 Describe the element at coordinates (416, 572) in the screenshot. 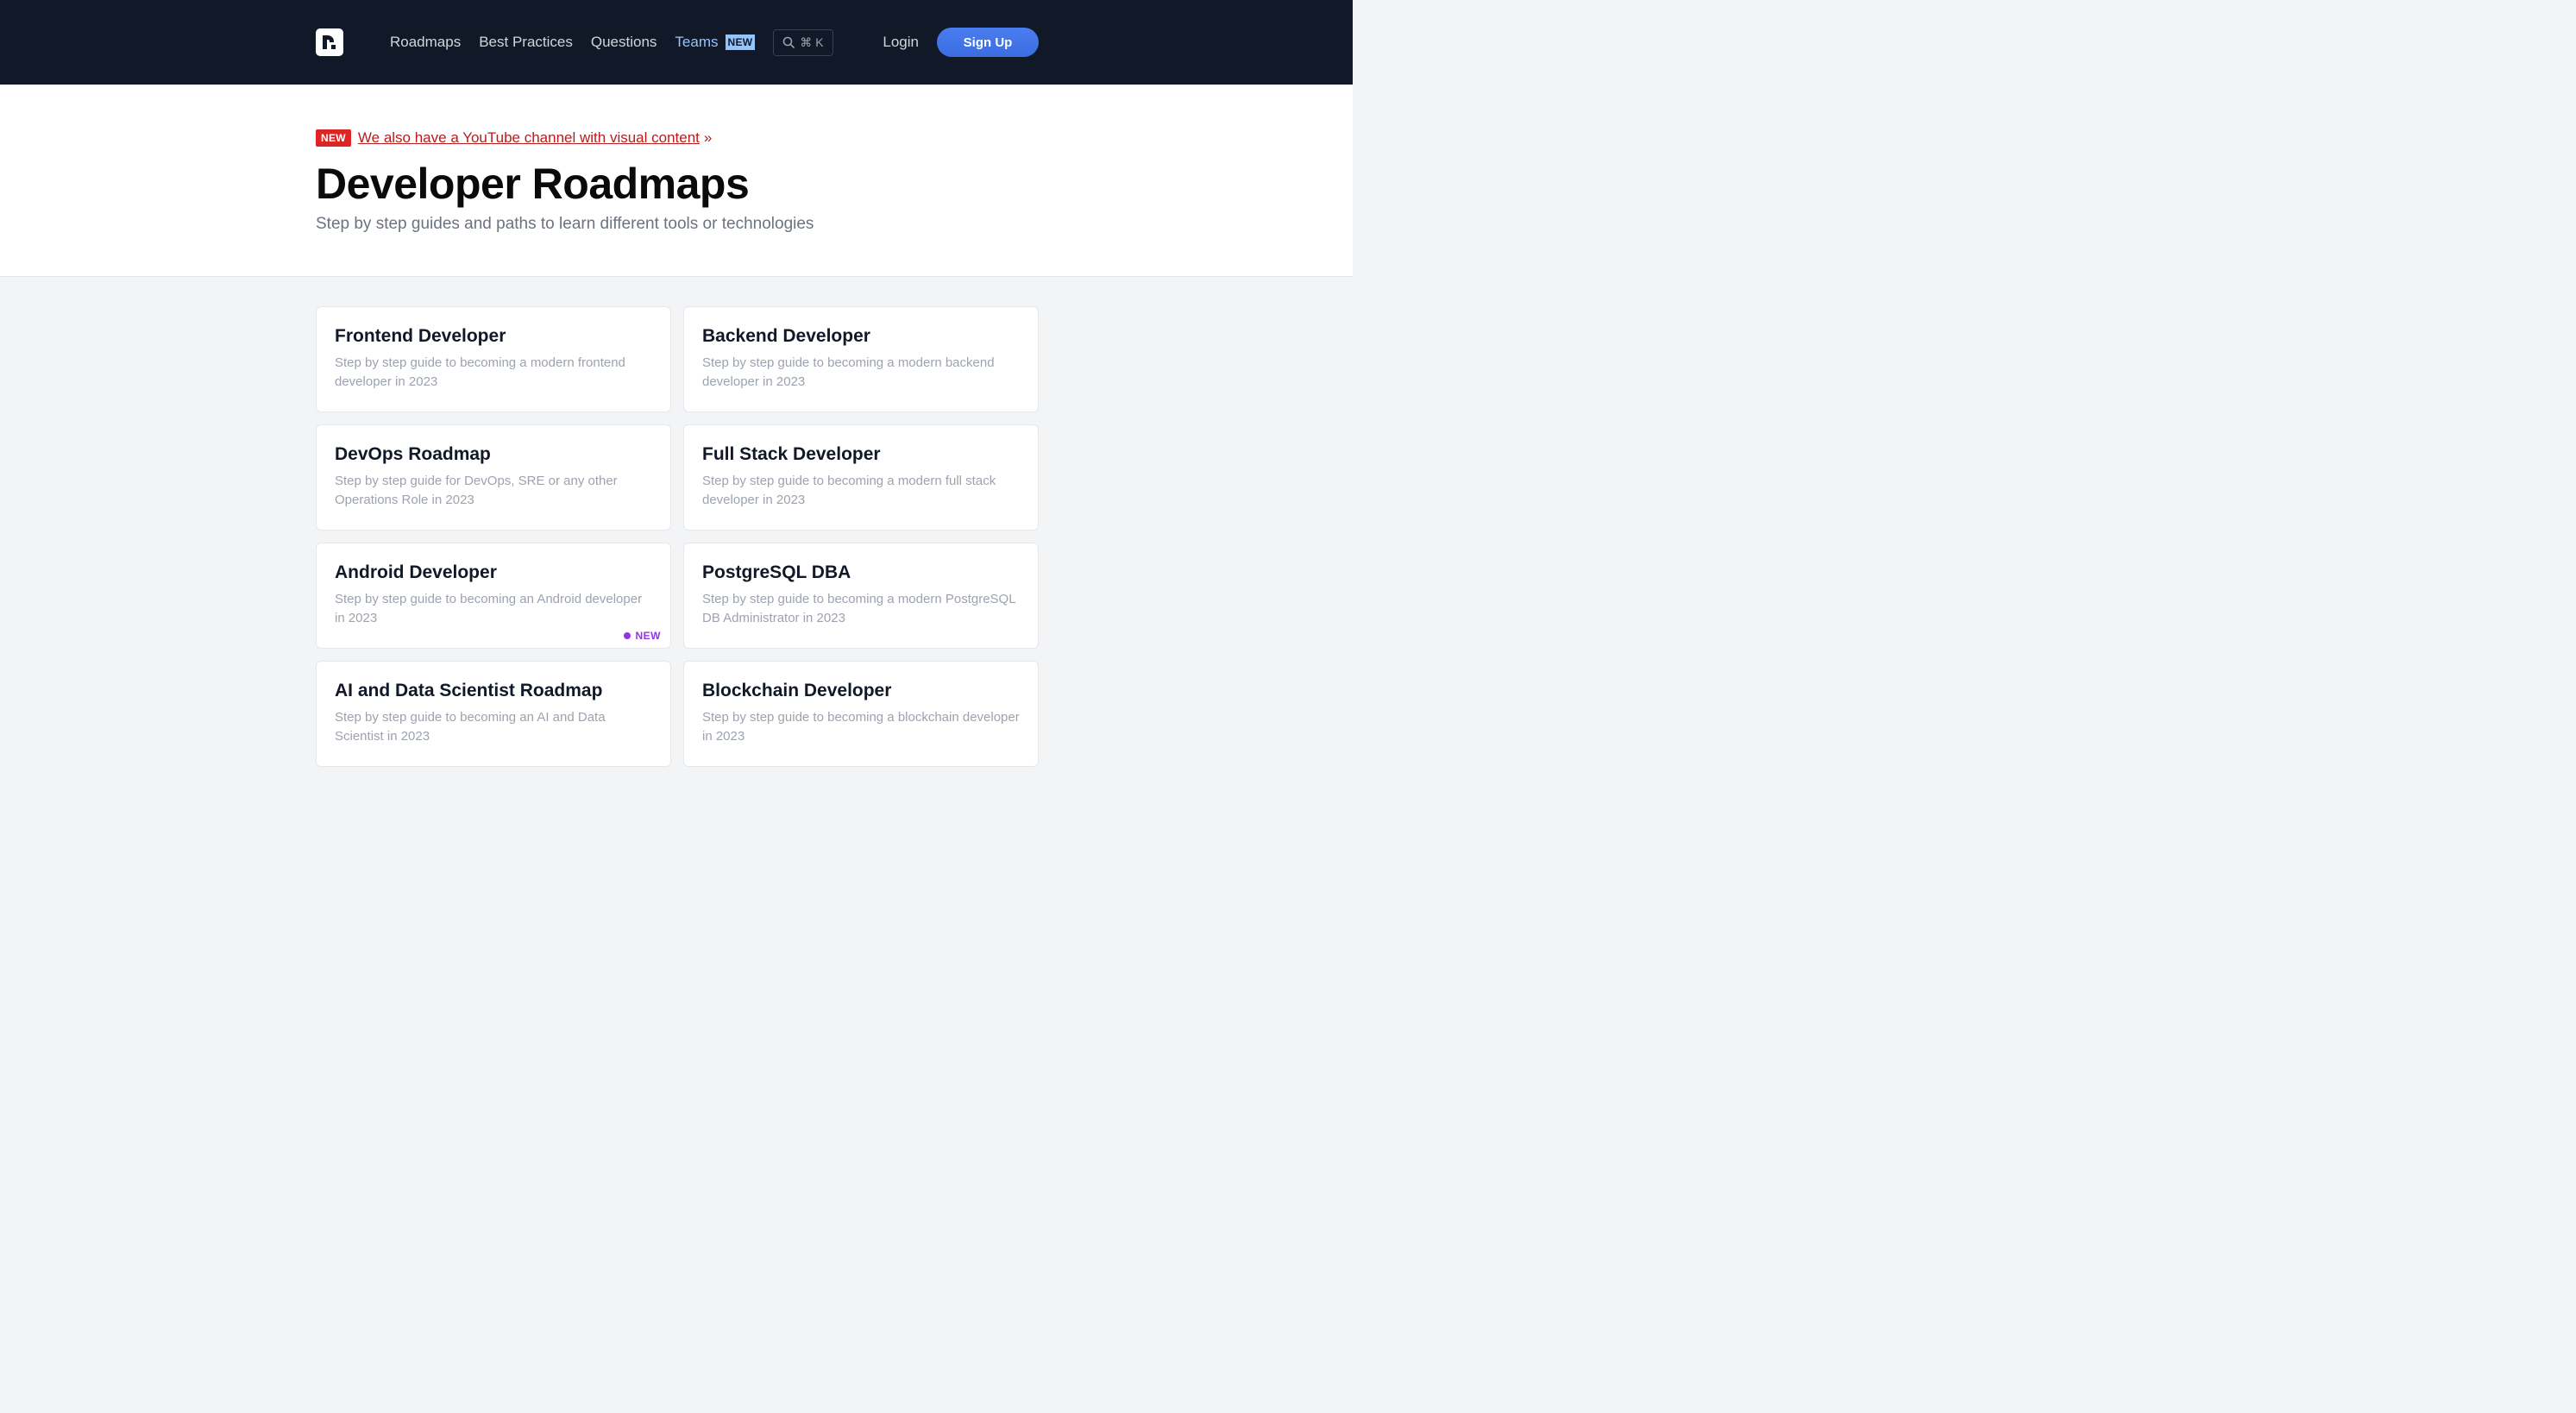

I see `card-title: Android Developer` at that location.